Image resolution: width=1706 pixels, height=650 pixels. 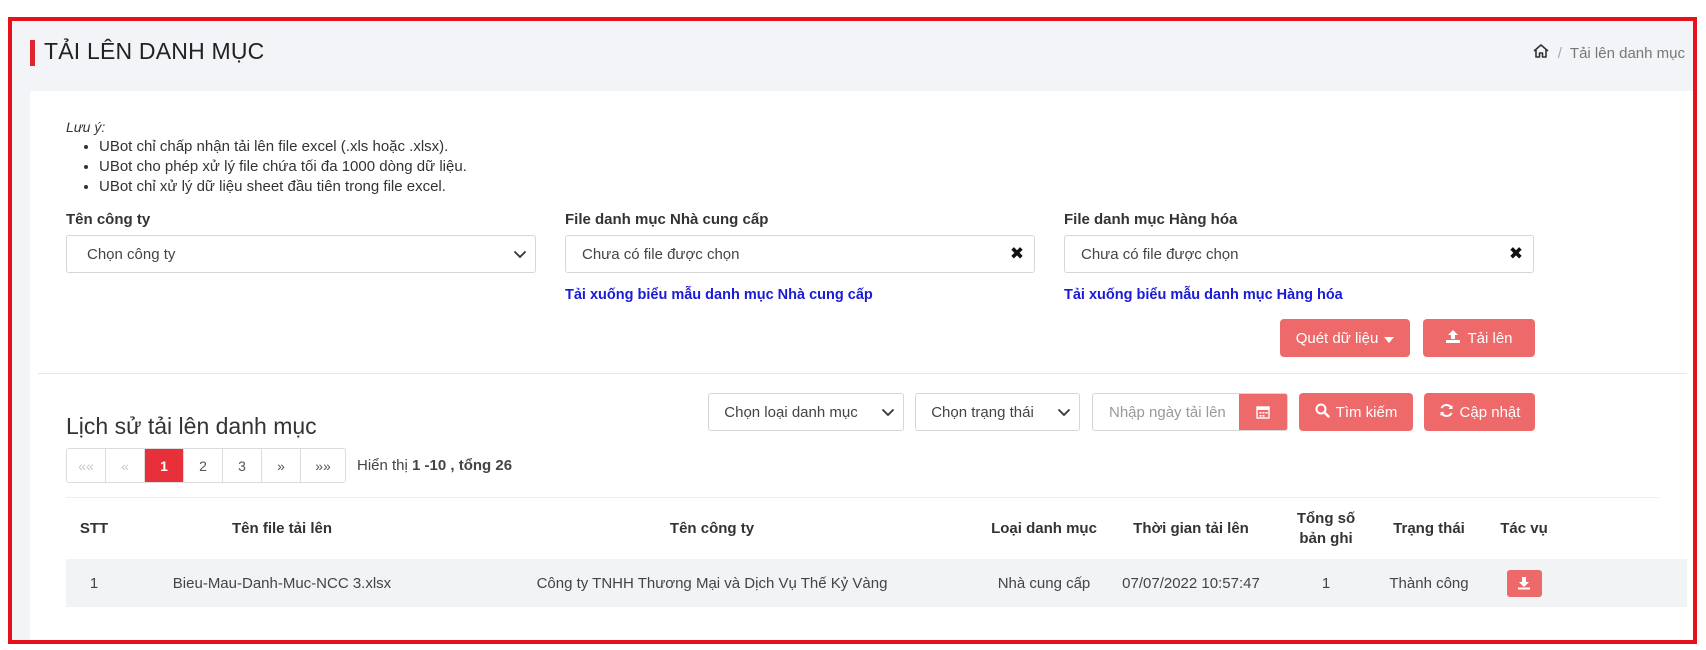 I want to click on scan-data-button: Quét dữ liệu, so click(x=1345, y=338).